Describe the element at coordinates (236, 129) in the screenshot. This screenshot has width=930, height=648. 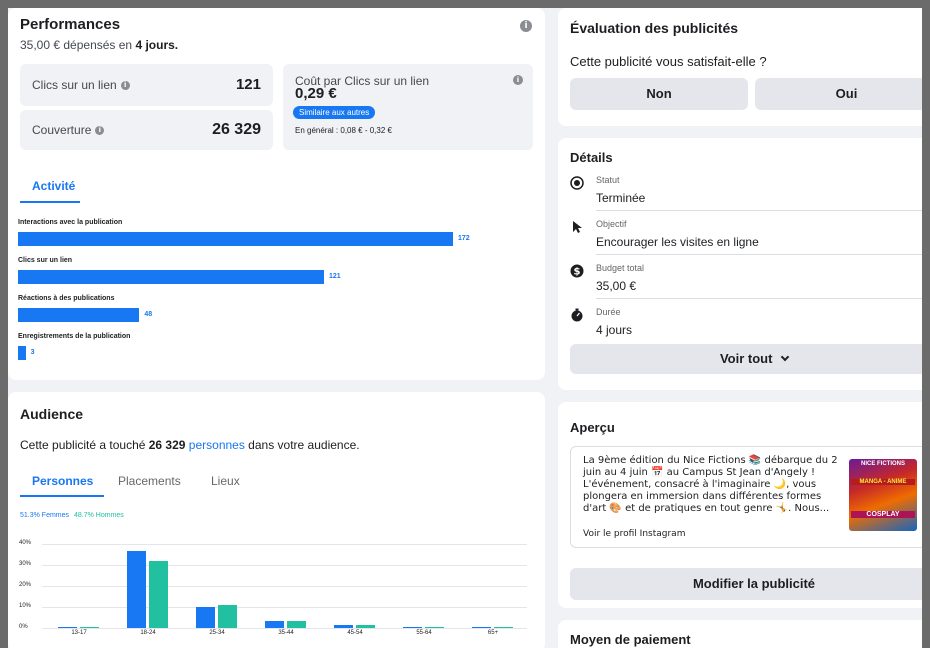
I see `reach-value: 26 329` at that location.